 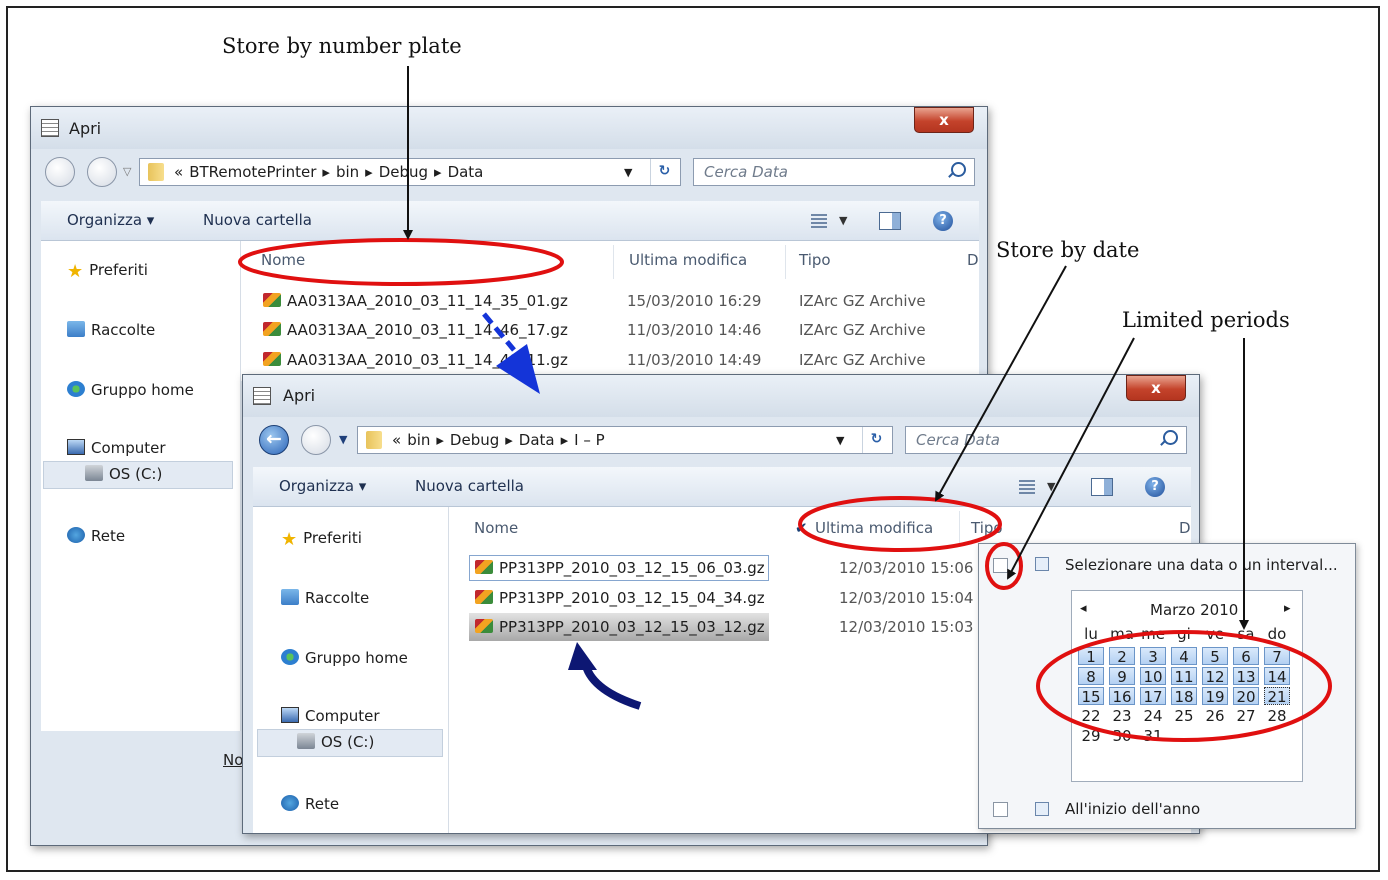 What do you see at coordinates (1215, 716) in the screenshot?
I see `calendar-day: 26` at bounding box center [1215, 716].